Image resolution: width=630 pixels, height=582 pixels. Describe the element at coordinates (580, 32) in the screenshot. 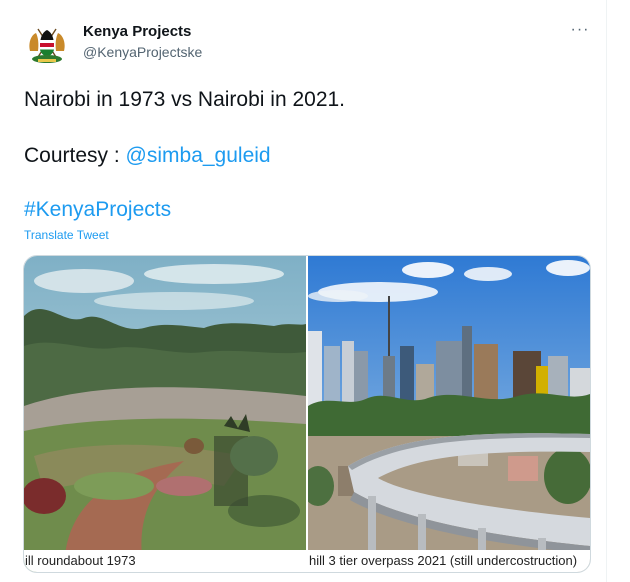

I see `more-options-icon: ···` at that location.